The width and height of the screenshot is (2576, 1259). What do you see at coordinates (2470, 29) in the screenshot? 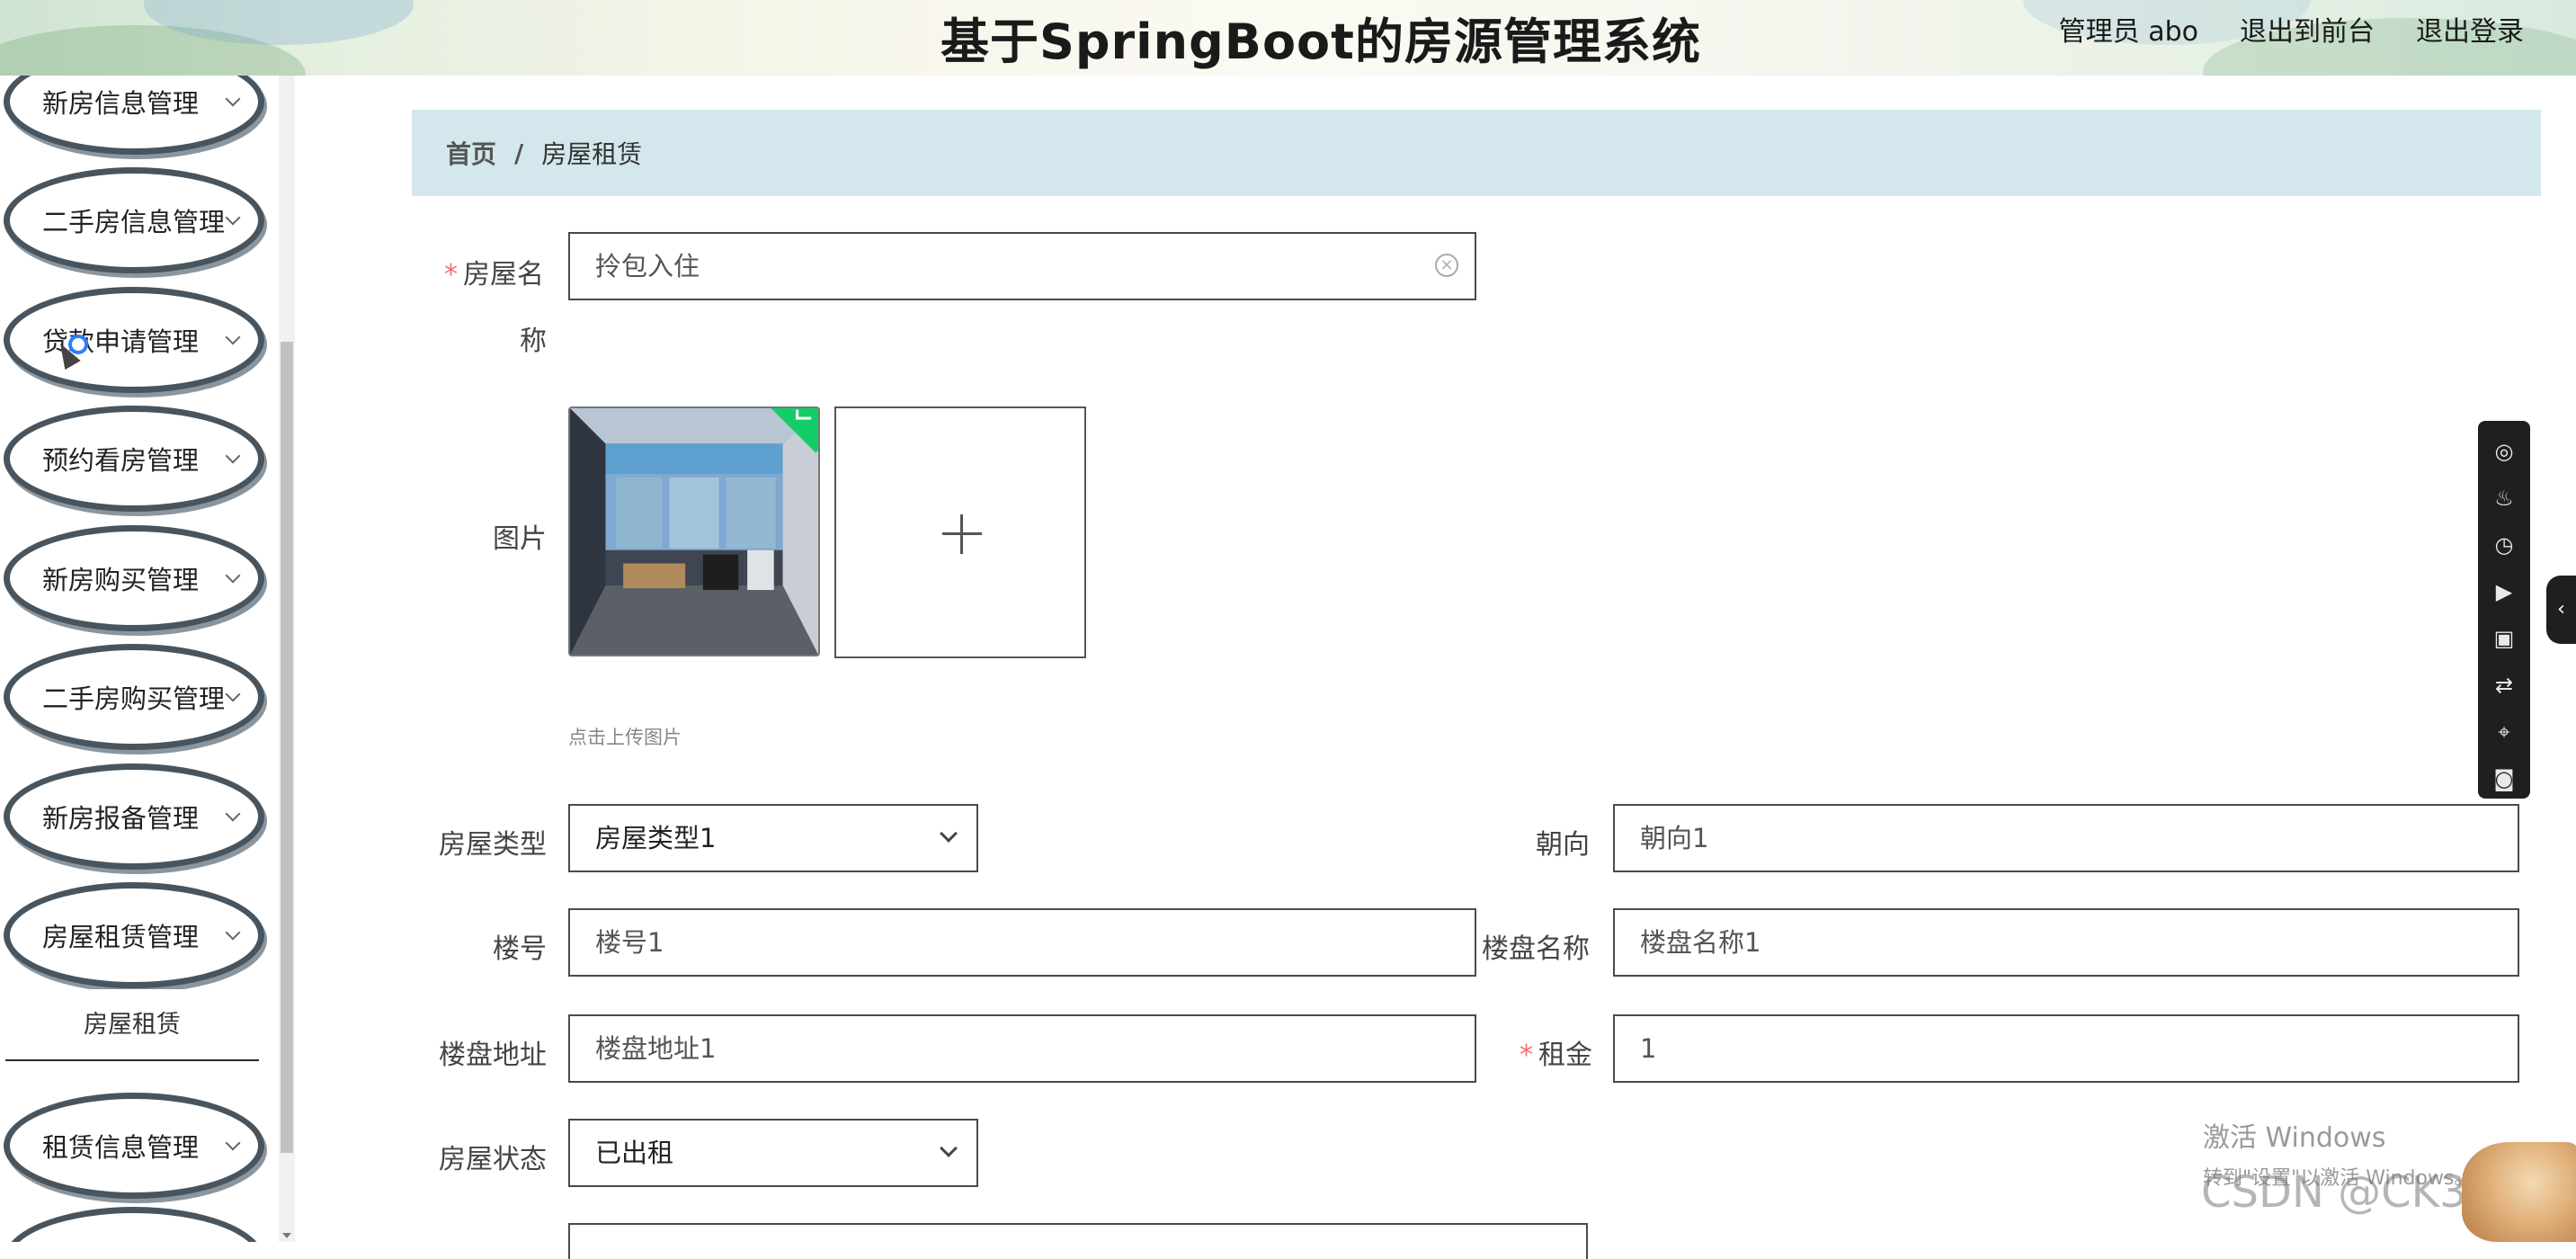
I see `logout-link: 退出登录` at bounding box center [2470, 29].